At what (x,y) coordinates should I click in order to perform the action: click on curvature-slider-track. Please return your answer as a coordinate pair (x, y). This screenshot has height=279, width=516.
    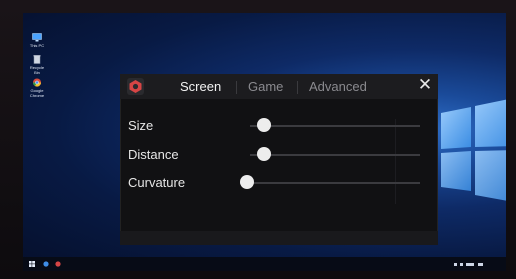
    Looking at the image, I should click on (330, 183).